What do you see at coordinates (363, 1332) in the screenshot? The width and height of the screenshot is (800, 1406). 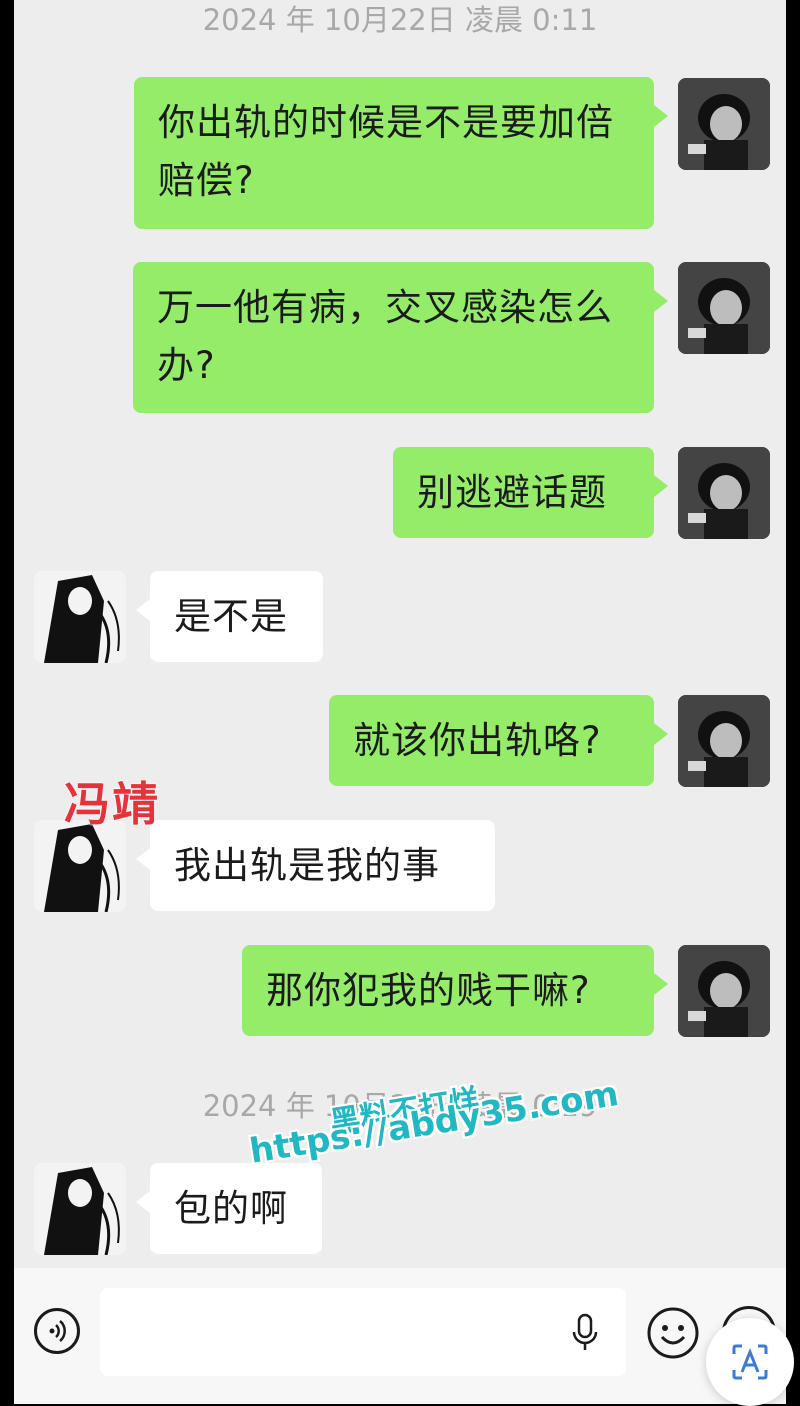 I see `message-input` at bounding box center [363, 1332].